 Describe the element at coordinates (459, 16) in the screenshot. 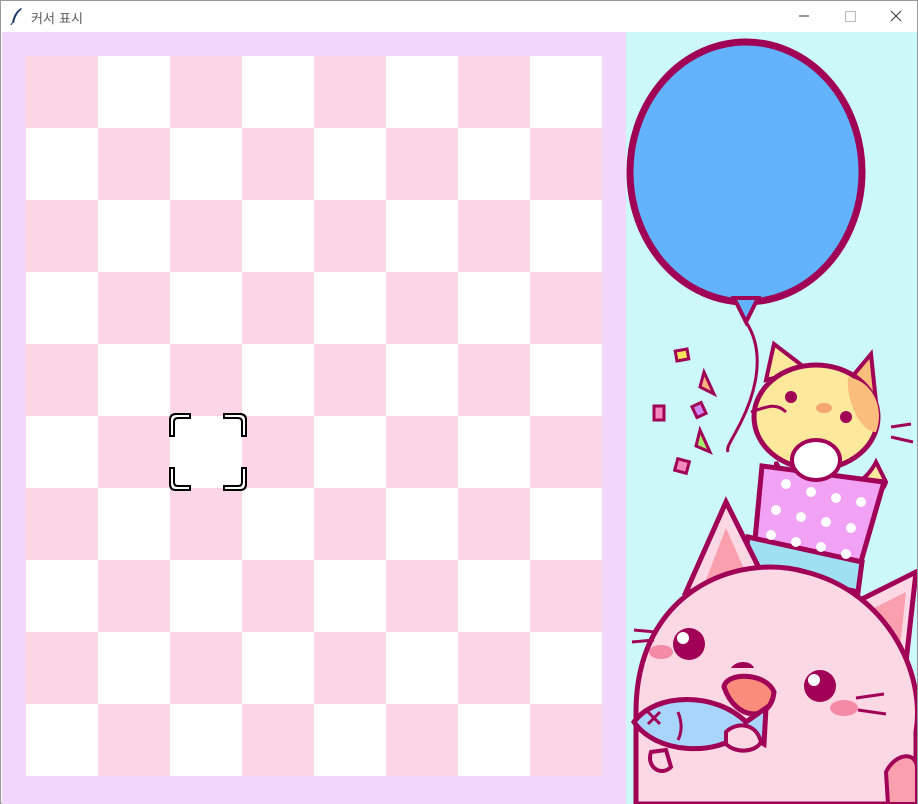

I see `title-bar: 커서 표시` at that location.